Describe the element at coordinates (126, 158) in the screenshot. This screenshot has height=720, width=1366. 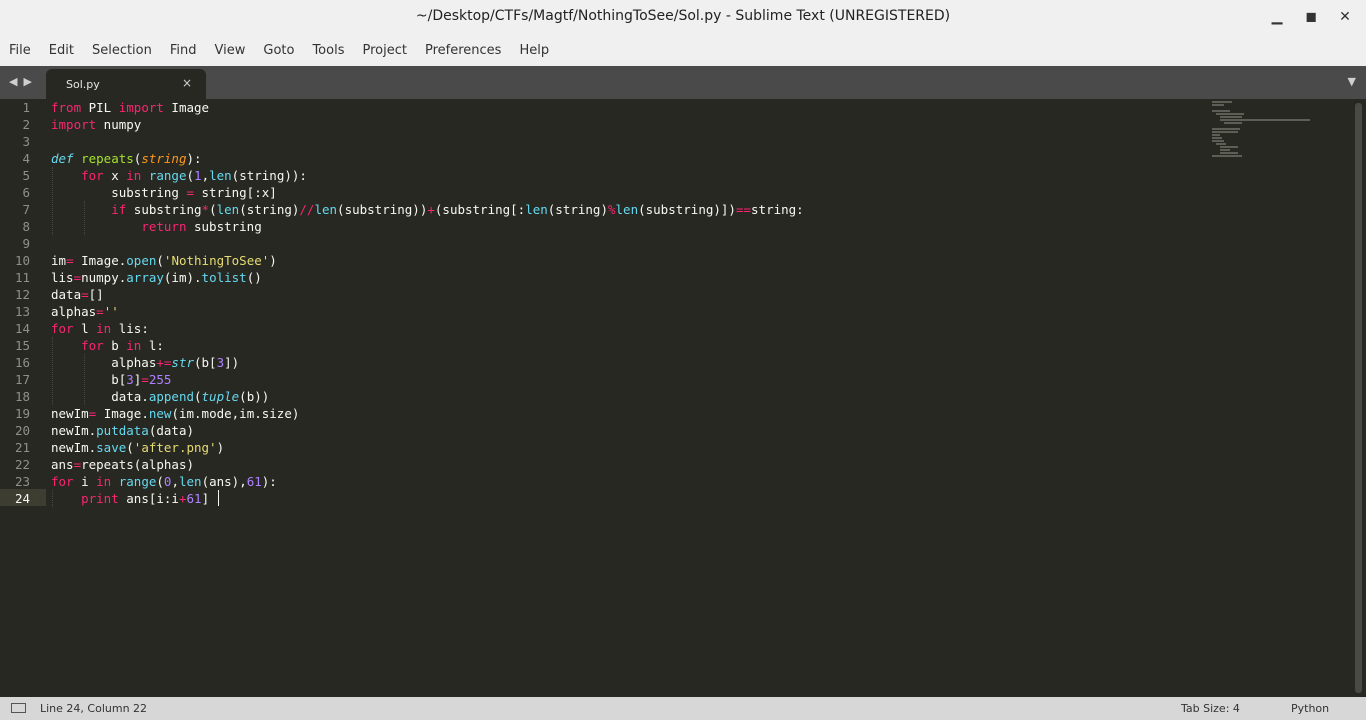
I see `code-line-4: def repeats(string):` at that location.